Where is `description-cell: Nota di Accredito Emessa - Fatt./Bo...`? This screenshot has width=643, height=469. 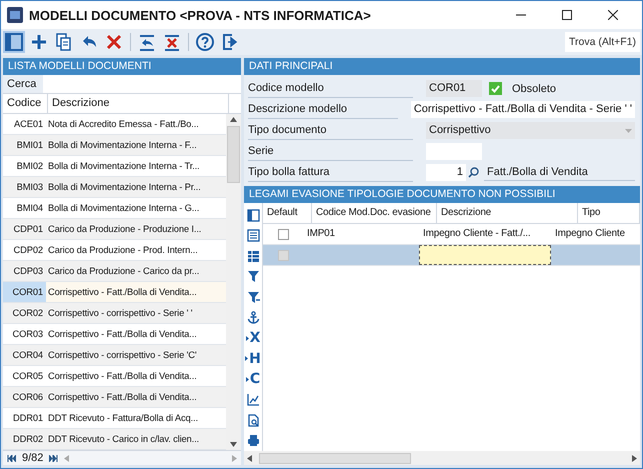
description-cell: Nota di Accredito Emessa - Fatt./Bo... is located at coordinates (136, 124).